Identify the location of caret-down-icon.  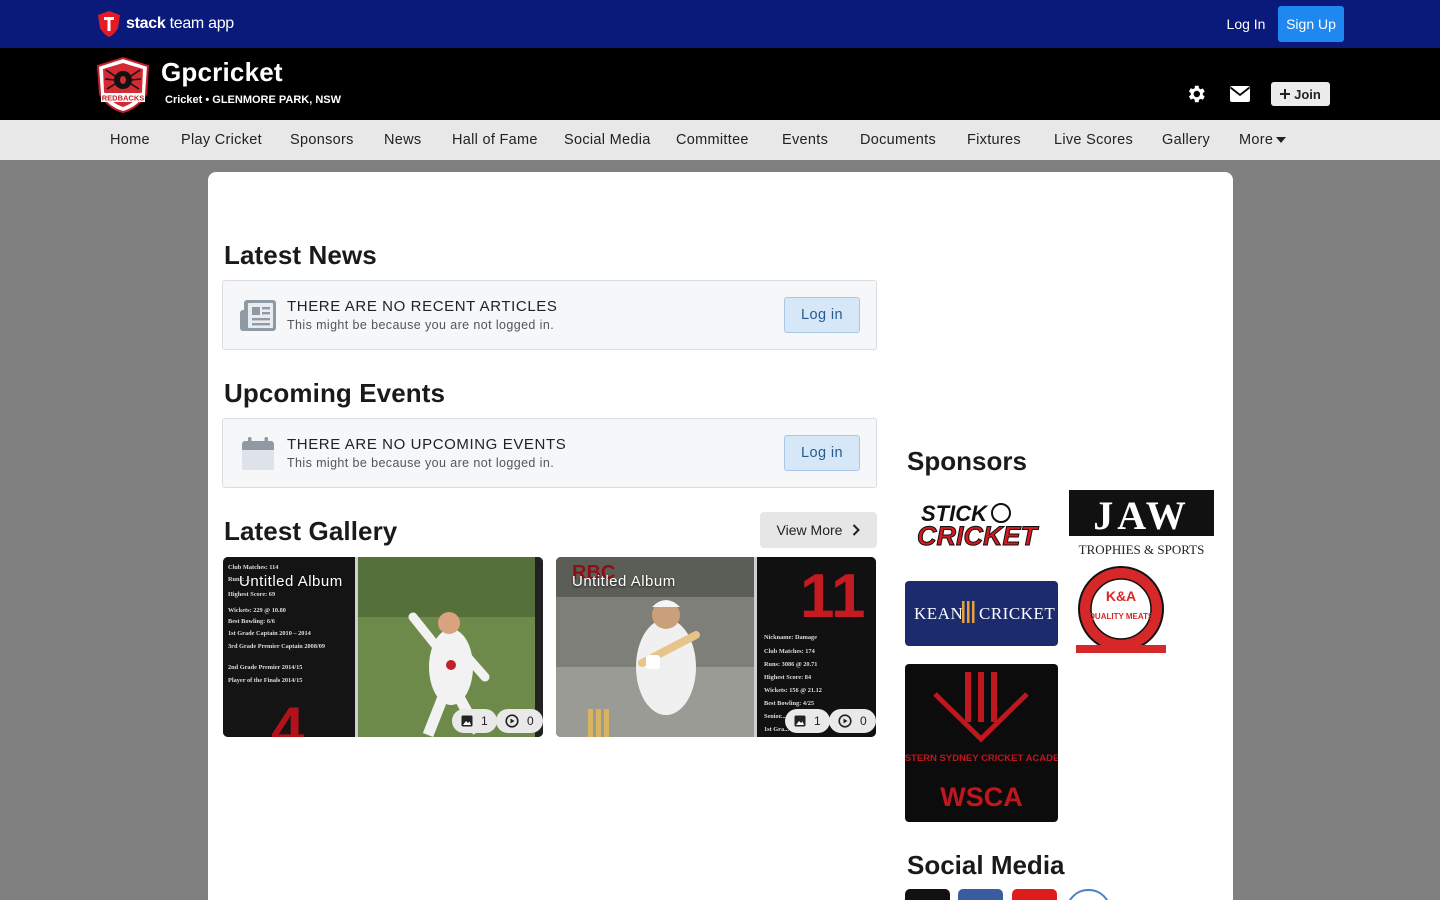
(1281, 140).